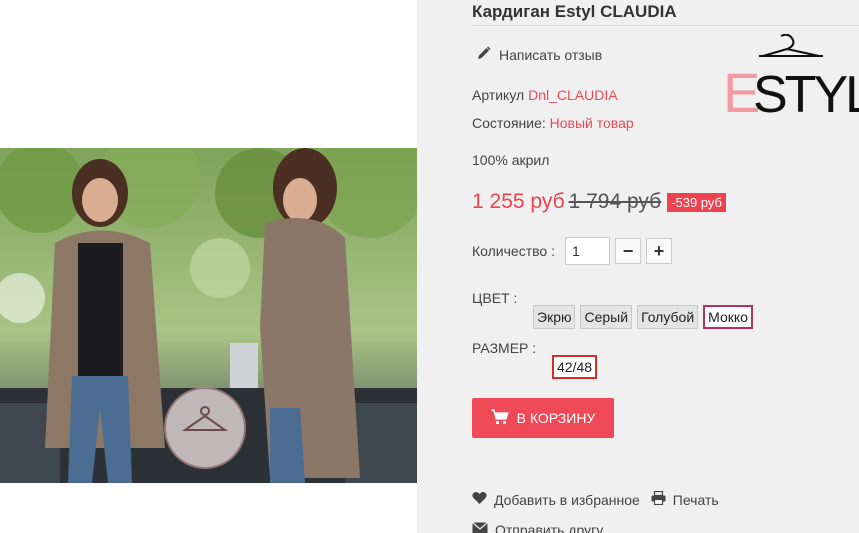 This screenshot has height=533, width=859. Describe the element at coordinates (480, 527) in the screenshot. I see `envelope-icon` at that location.